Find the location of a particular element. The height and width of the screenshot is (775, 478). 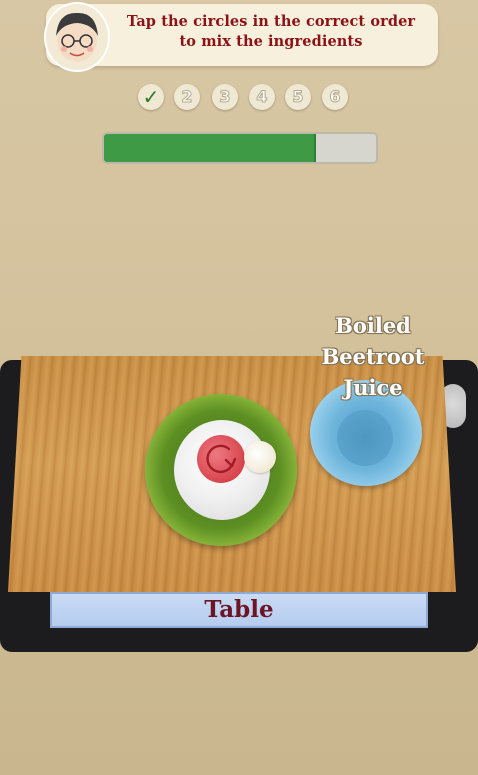

instruction-line-2: to mix the ingredients is located at coordinates (271, 41).